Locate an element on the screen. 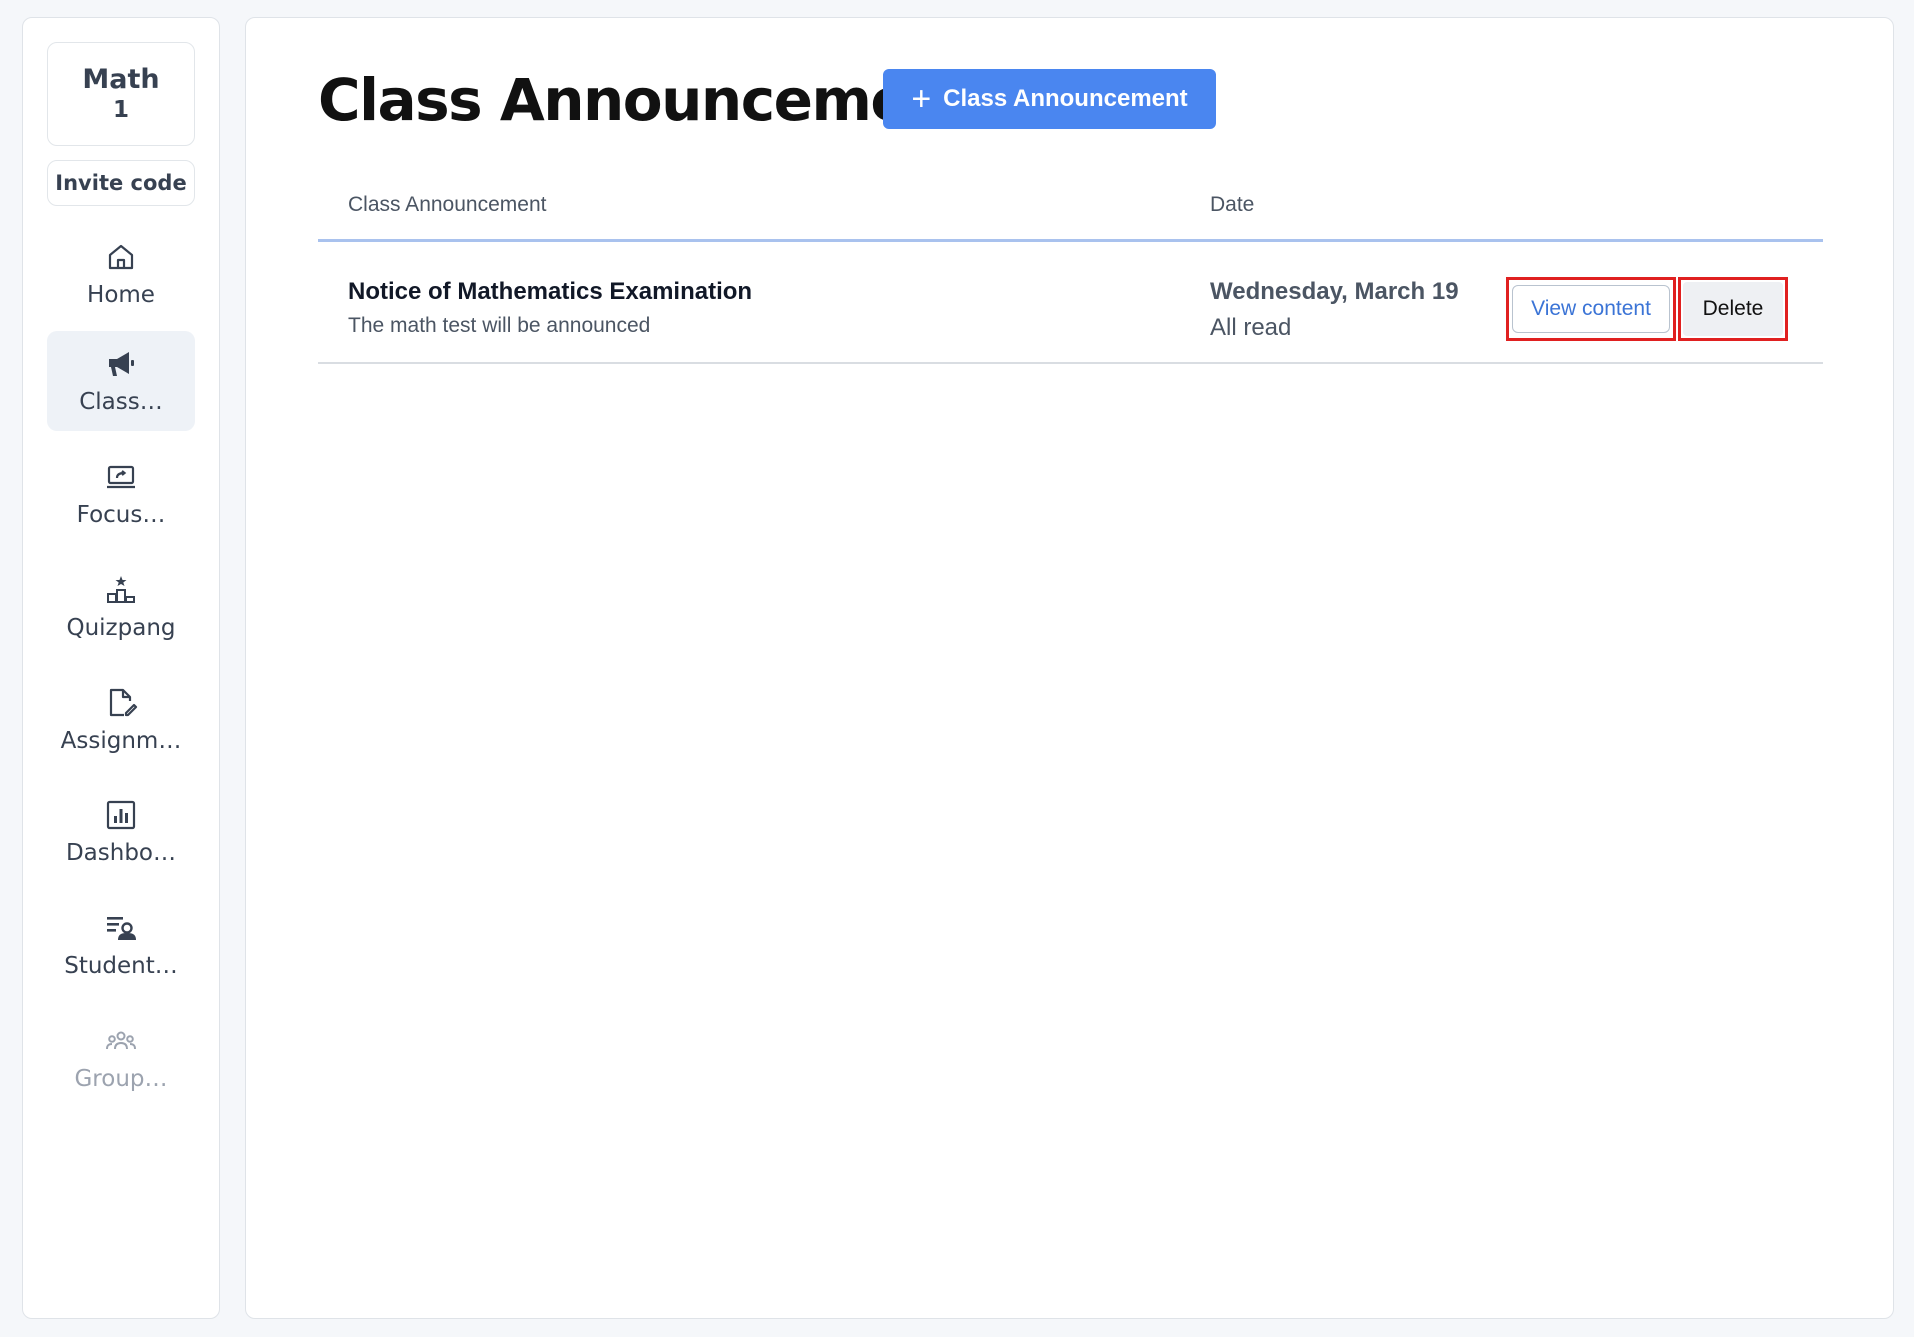 The width and height of the screenshot is (1914, 1337). podium-icon is located at coordinates (121, 590).